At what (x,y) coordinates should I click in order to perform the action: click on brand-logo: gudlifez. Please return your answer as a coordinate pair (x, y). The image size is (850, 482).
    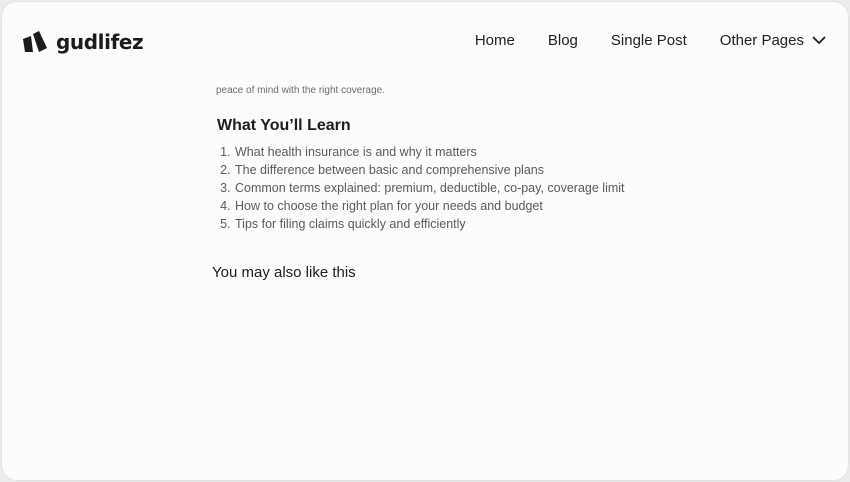
    Looking at the image, I should click on (83, 42).